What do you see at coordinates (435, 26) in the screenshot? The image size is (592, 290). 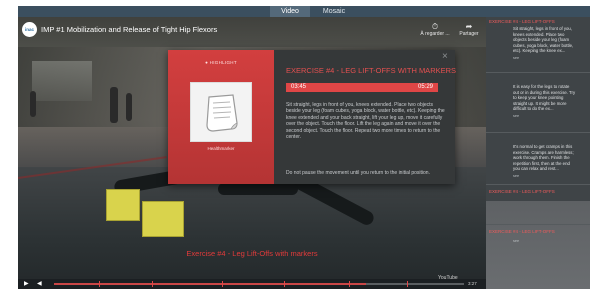 I see `clock-icon: ⏱` at bounding box center [435, 26].